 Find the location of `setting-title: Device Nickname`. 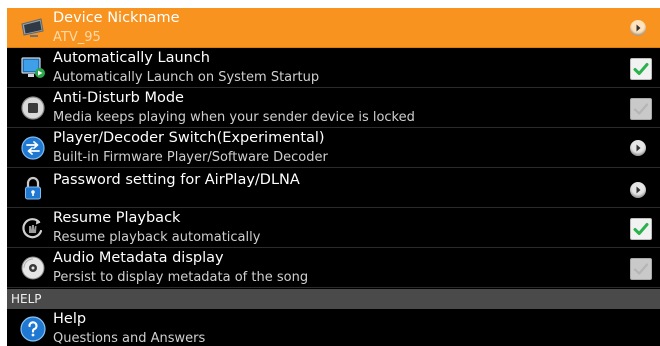

setting-title: Device Nickname is located at coordinates (116, 18).